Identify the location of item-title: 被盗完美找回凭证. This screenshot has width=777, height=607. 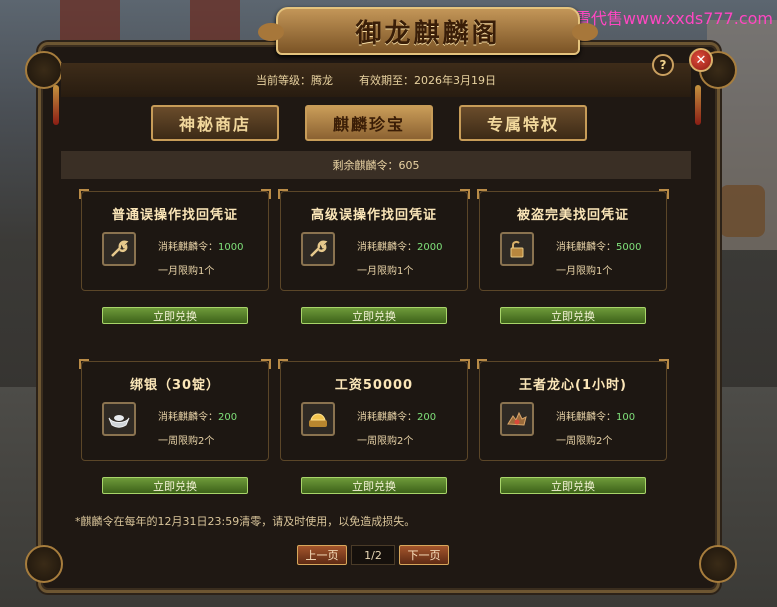
(572, 215).